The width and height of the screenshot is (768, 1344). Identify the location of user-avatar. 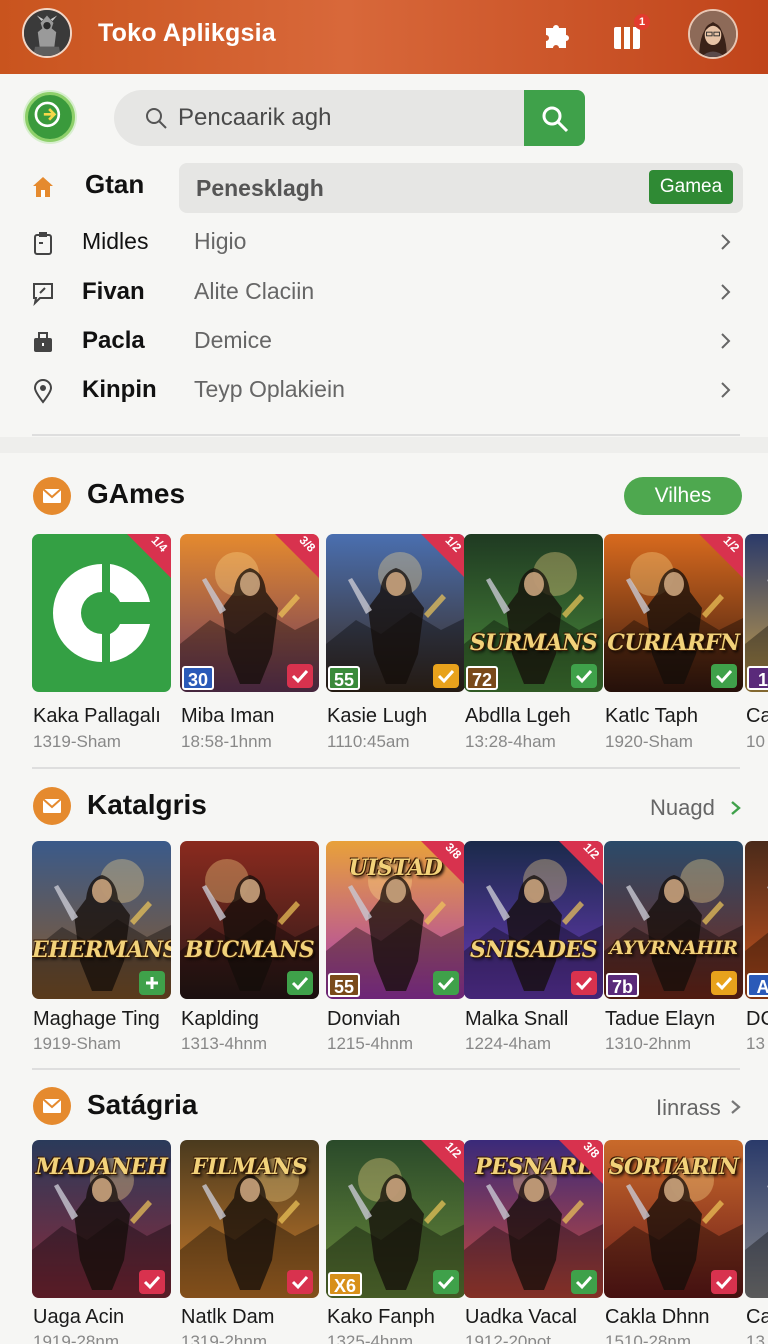
(713, 34).